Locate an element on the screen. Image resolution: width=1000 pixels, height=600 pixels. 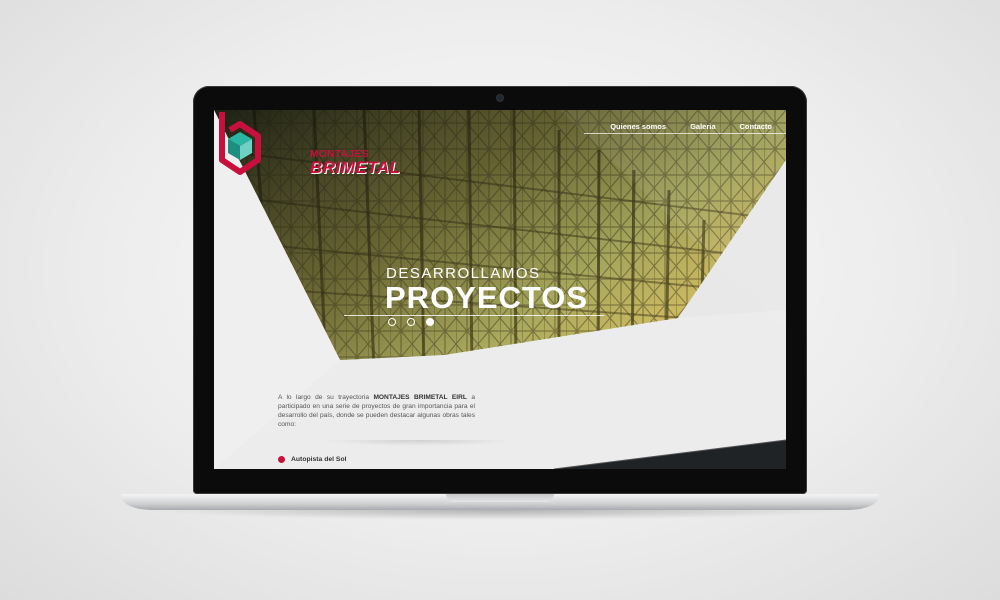
hero-headline: PROYECTOS is located at coordinates (487, 297).